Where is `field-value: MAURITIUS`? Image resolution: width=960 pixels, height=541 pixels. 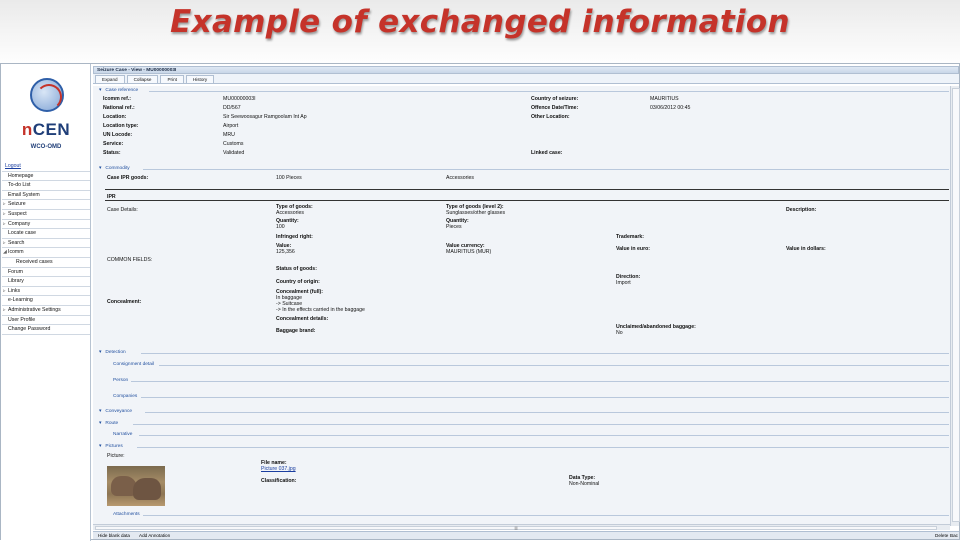
field-value: MAURITIUS is located at coordinates (664, 99).